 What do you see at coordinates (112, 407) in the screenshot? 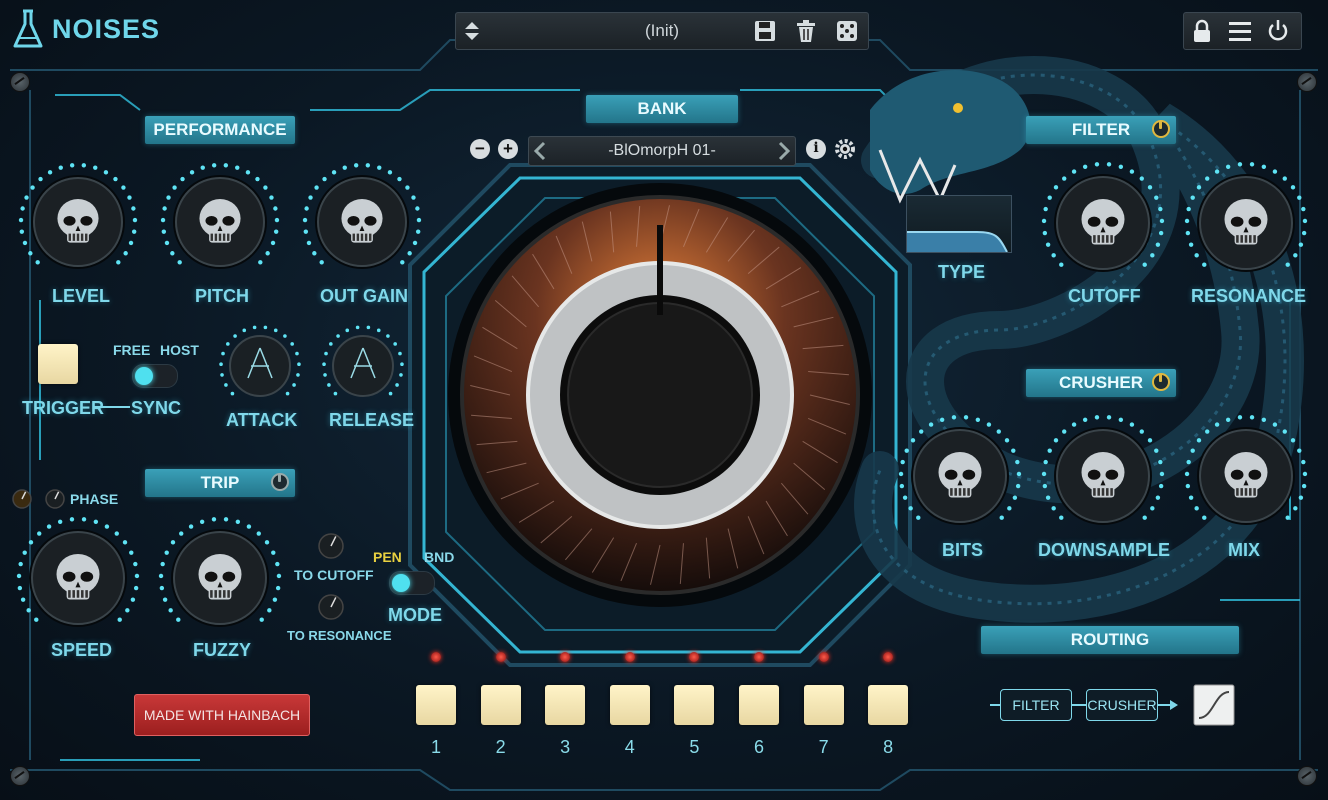
I see `link-line` at bounding box center [112, 407].